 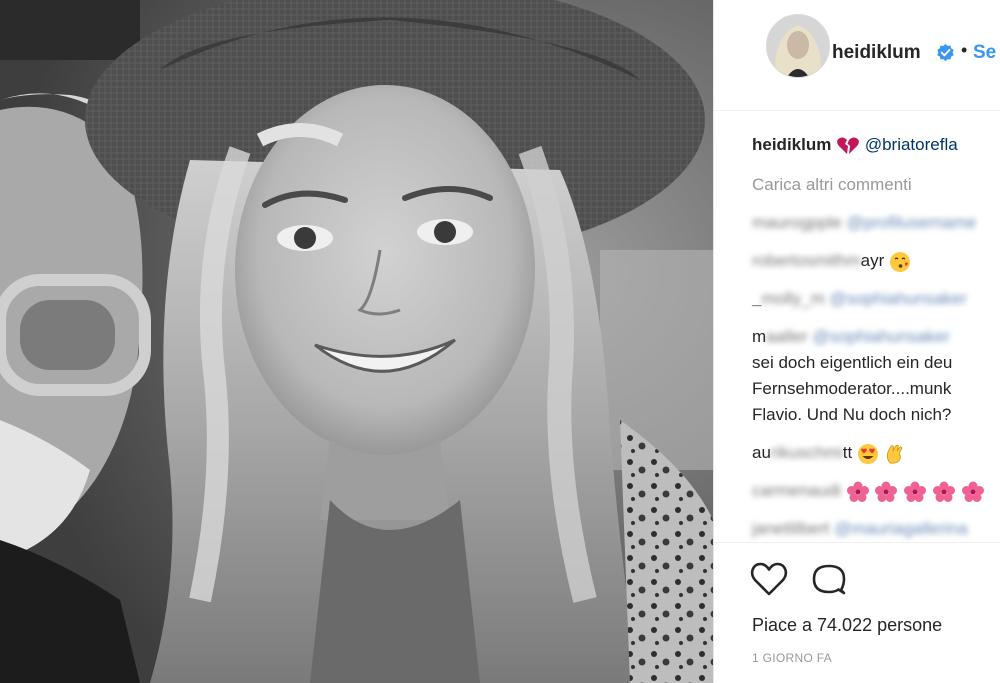 What do you see at coordinates (787, 336) in the screenshot?
I see `comment-username: aaller` at bounding box center [787, 336].